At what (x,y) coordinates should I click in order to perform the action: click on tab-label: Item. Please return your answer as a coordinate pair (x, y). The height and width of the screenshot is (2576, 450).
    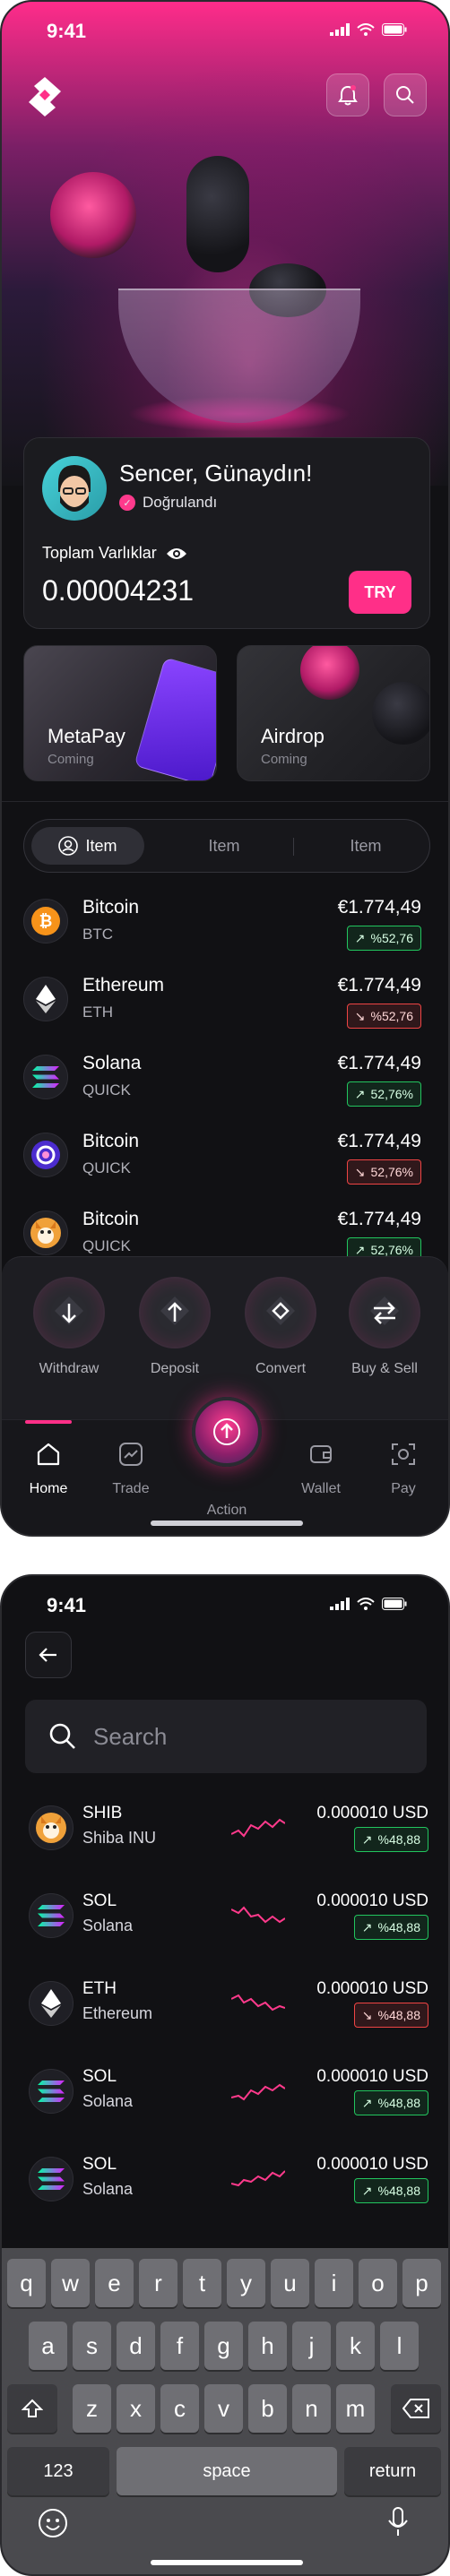
    Looking at the image, I should click on (366, 845).